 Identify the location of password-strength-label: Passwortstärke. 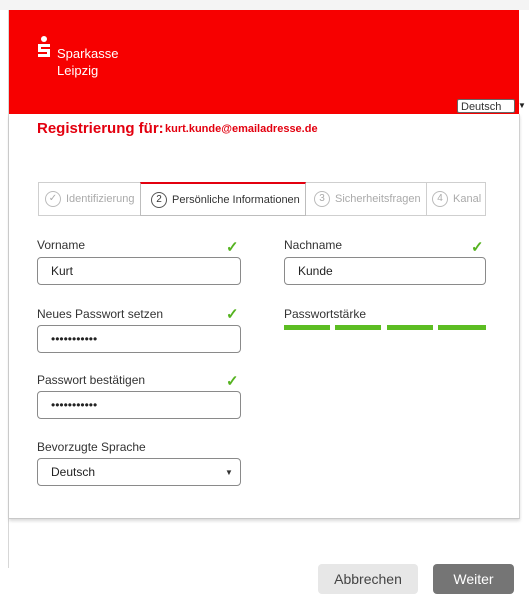
(325, 314).